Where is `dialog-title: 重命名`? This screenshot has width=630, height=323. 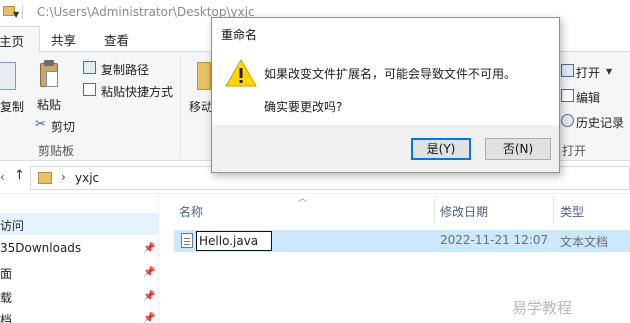
dialog-title: 重命名 is located at coordinates (239, 35).